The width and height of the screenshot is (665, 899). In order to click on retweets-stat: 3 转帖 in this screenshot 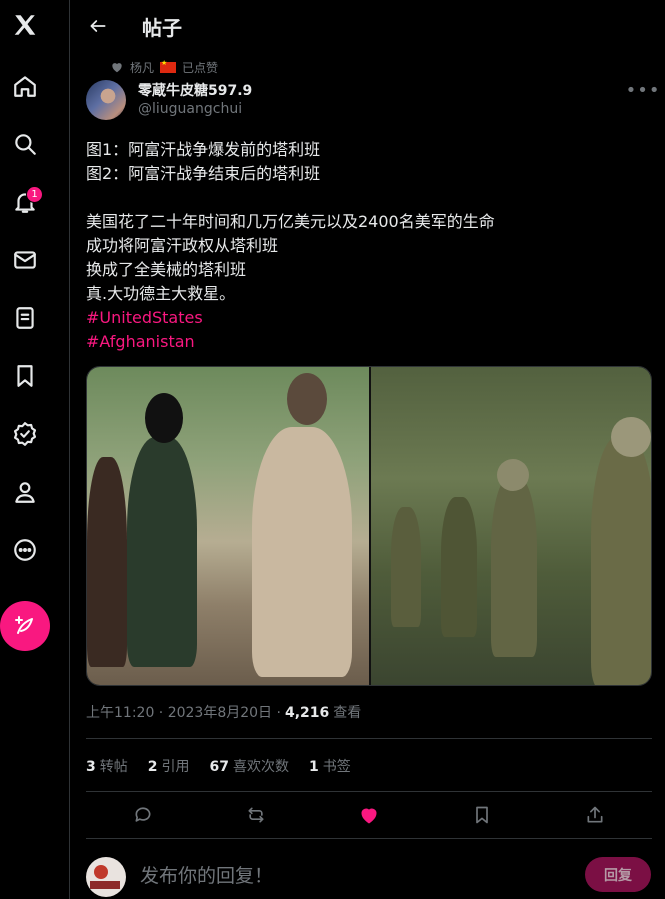, I will do `click(107, 766)`.